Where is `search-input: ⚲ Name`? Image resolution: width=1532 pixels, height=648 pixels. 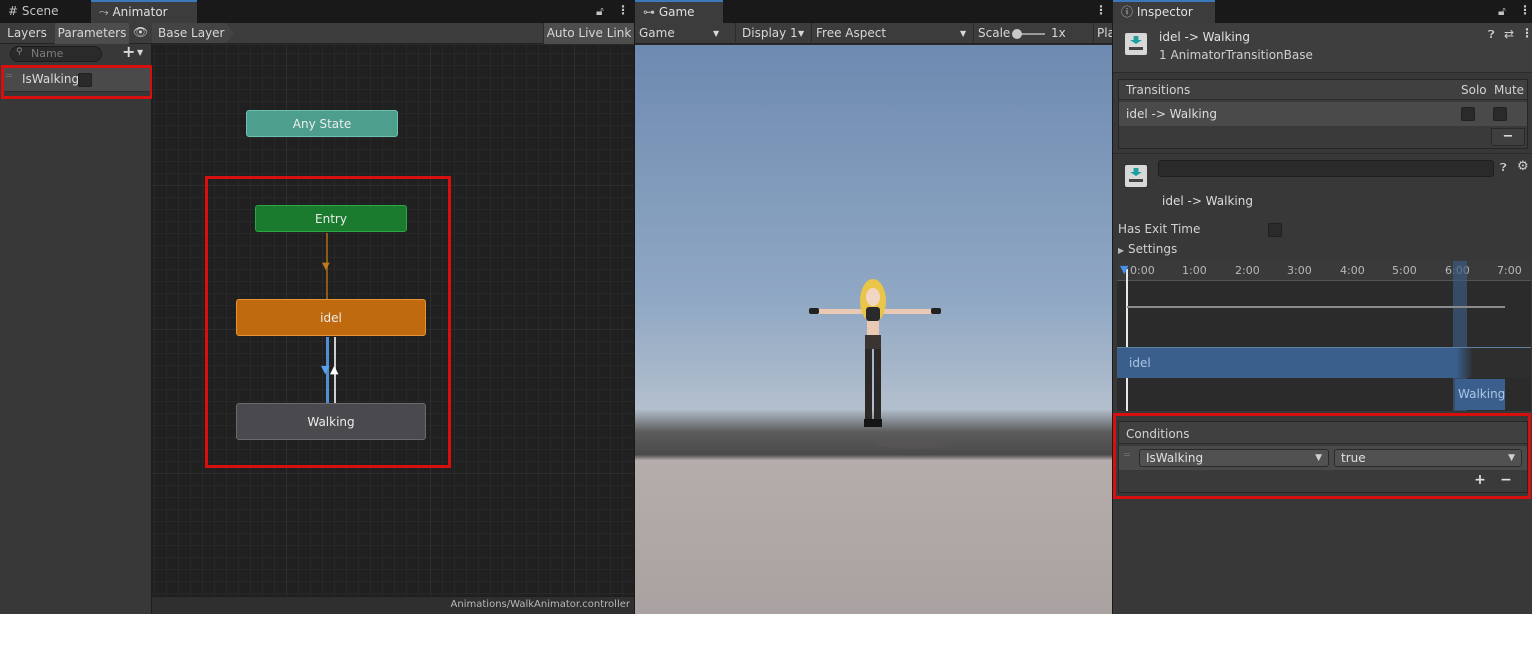 search-input: ⚲ Name is located at coordinates (56, 54).